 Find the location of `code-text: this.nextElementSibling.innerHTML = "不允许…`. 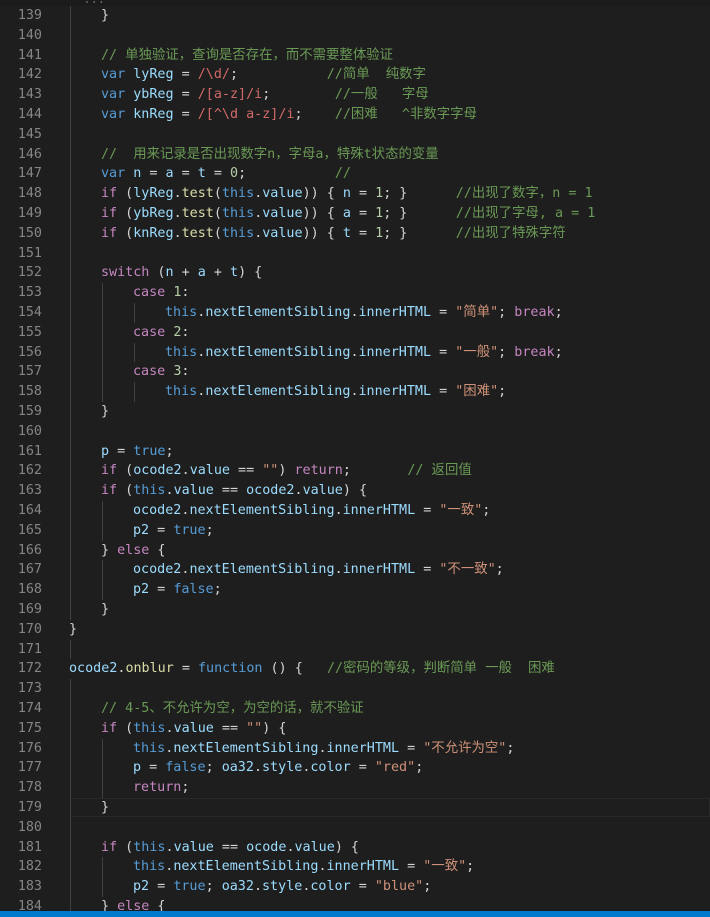

code-text: this.nextElementSibling.innerHTML = "不允许… is located at coordinates (323, 749).